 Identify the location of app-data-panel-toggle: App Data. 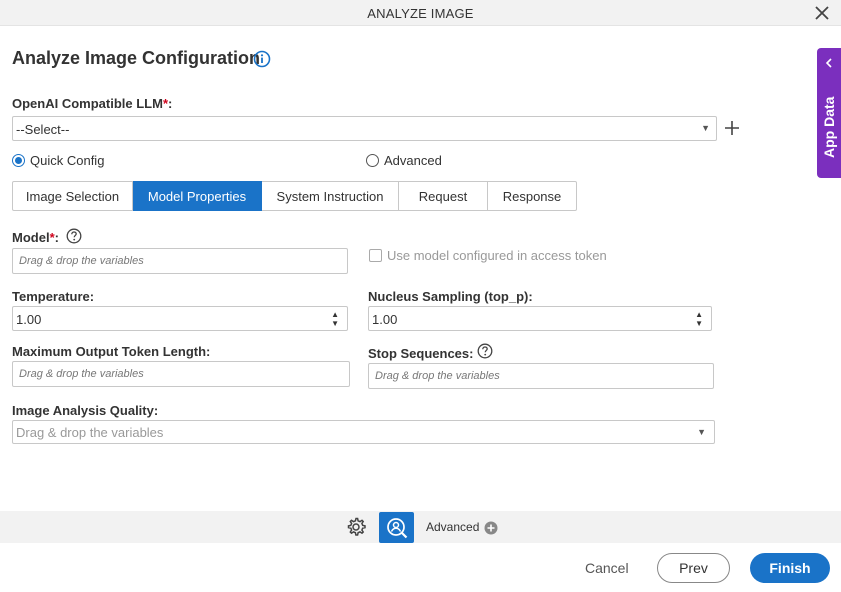
(829, 113).